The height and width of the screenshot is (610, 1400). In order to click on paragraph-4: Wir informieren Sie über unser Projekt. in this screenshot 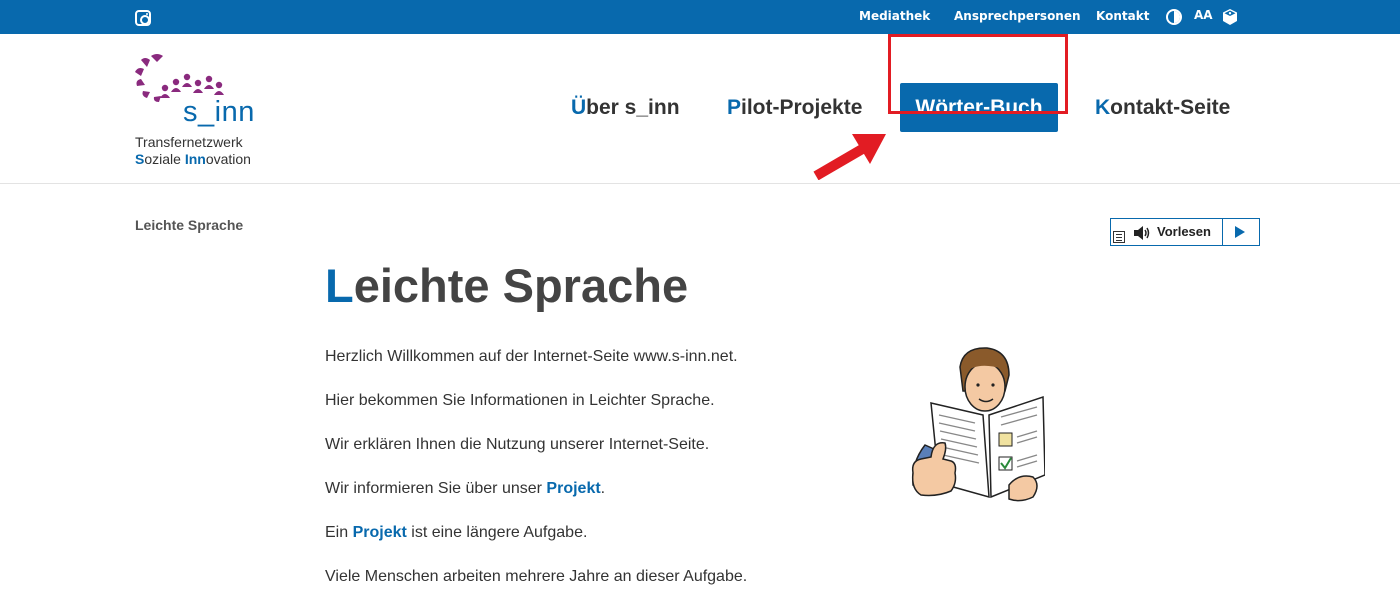, I will do `click(465, 489)`.